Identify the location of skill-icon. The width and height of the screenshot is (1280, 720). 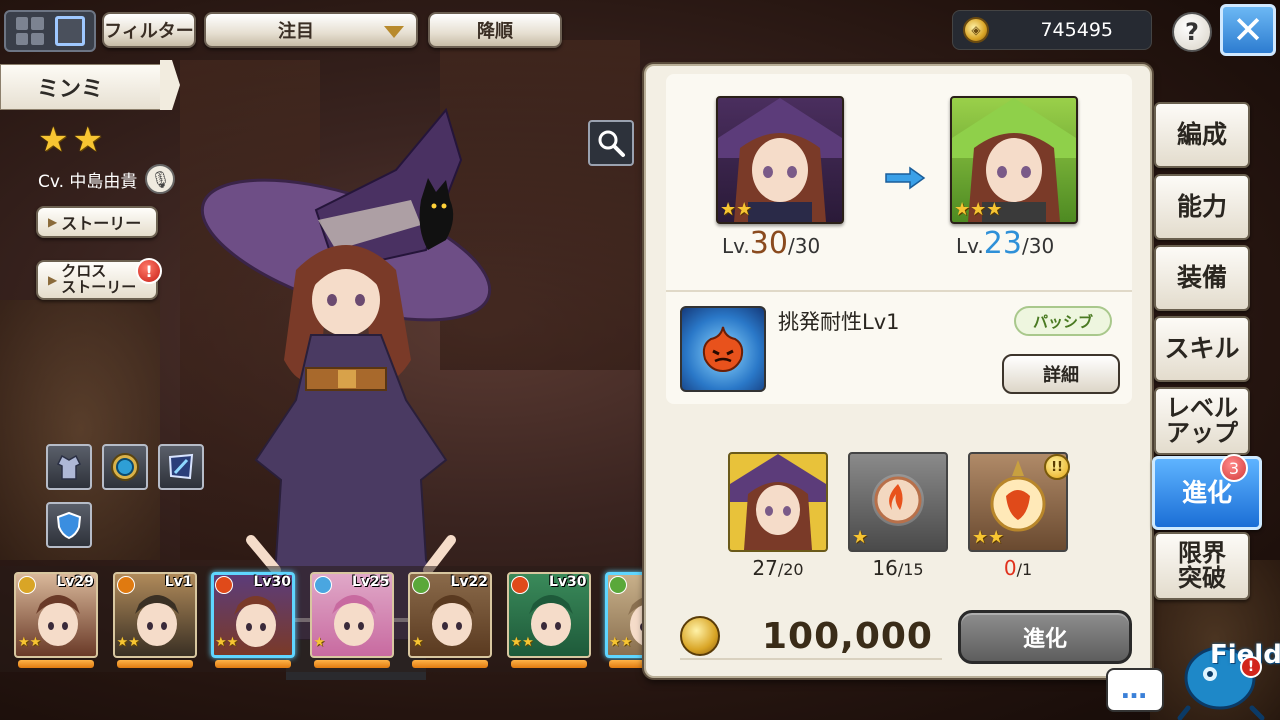
(723, 349).